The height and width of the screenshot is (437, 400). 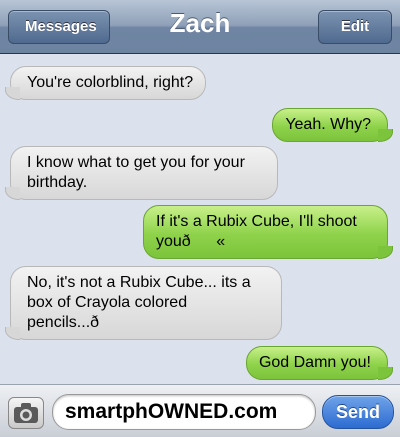 What do you see at coordinates (355, 27) in the screenshot?
I see `edit-button: Edit` at bounding box center [355, 27].